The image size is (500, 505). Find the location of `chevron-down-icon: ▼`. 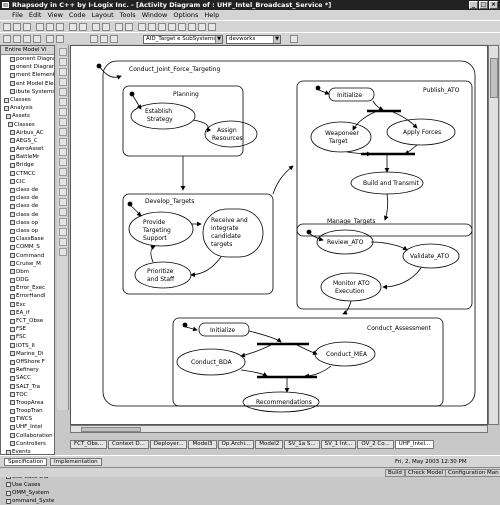

chevron-down-icon: ▼ is located at coordinates (218, 39).